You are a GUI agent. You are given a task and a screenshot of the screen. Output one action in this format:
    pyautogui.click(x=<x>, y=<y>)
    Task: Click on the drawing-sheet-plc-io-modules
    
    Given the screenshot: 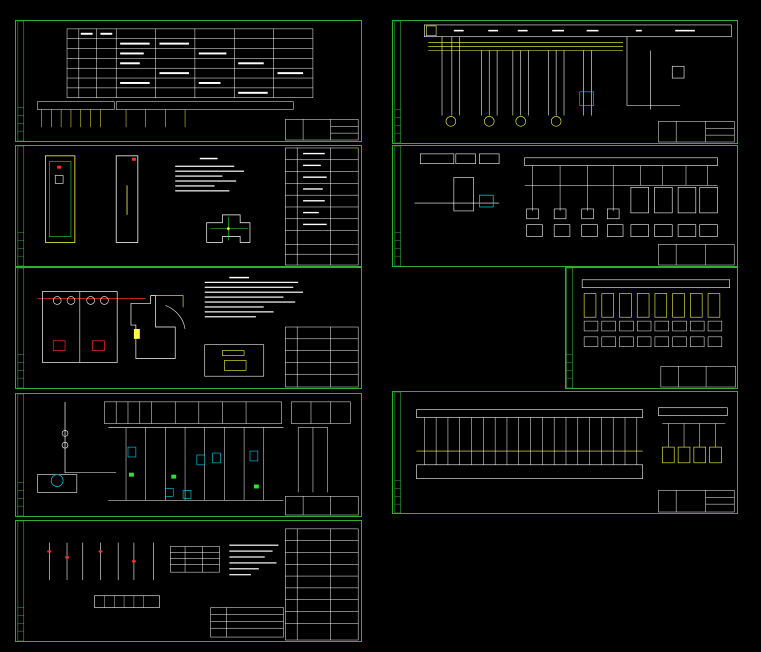 What is the action you would take?
    pyautogui.click(x=651, y=328)
    